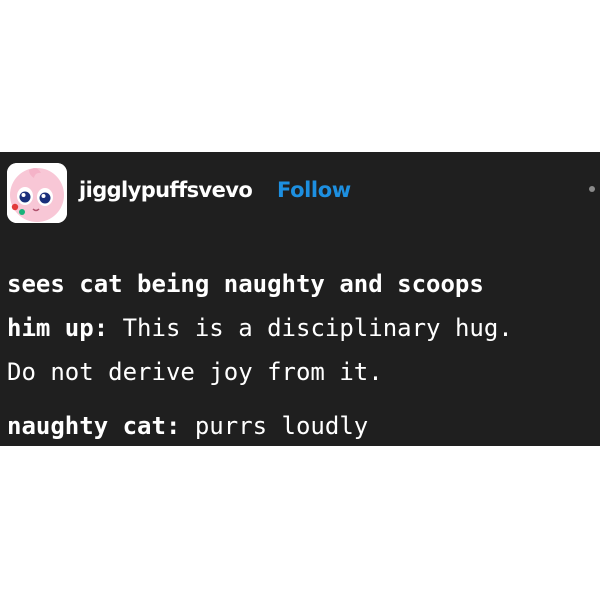 This screenshot has width=600, height=600. Describe the element at coordinates (58, 328) in the screenshot. I see `post-line-bold: him up:` at that location.